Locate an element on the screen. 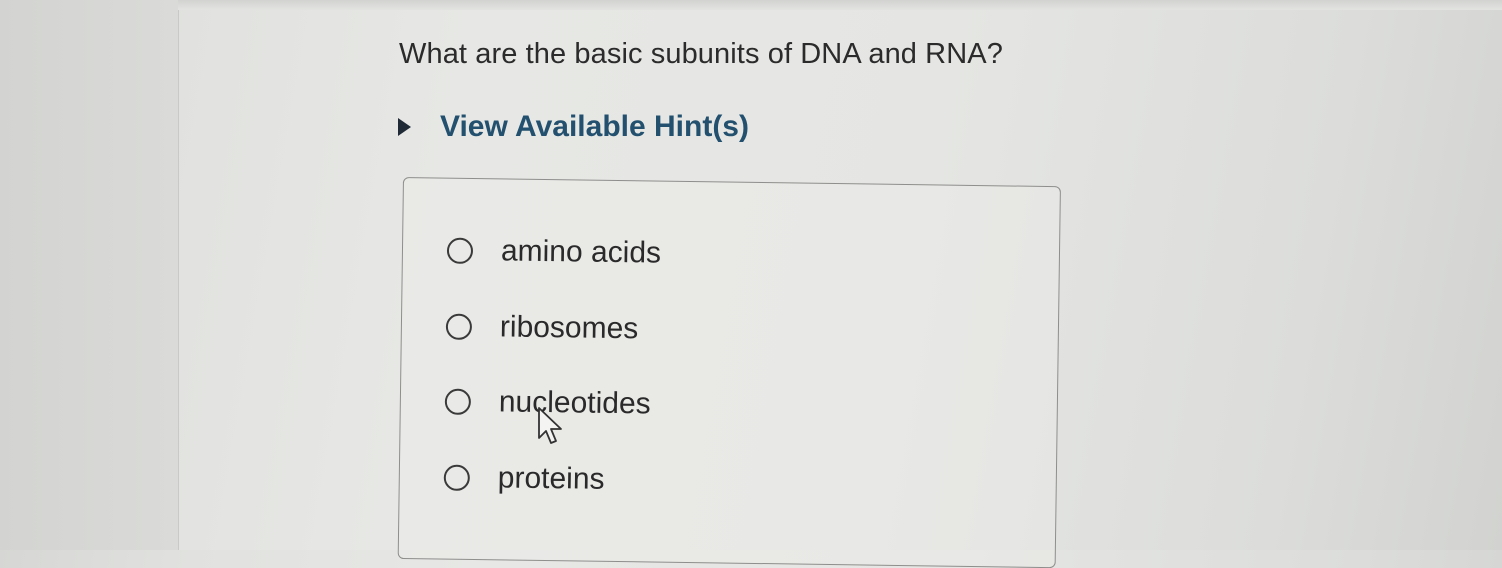  mouse-pointer-icon is located at coordinates (550, 425).